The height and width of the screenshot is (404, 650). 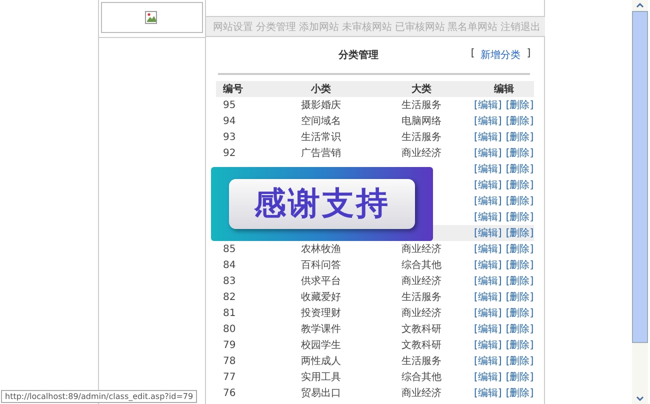 I want to click on scrollbar, so click(x=640, y=202).